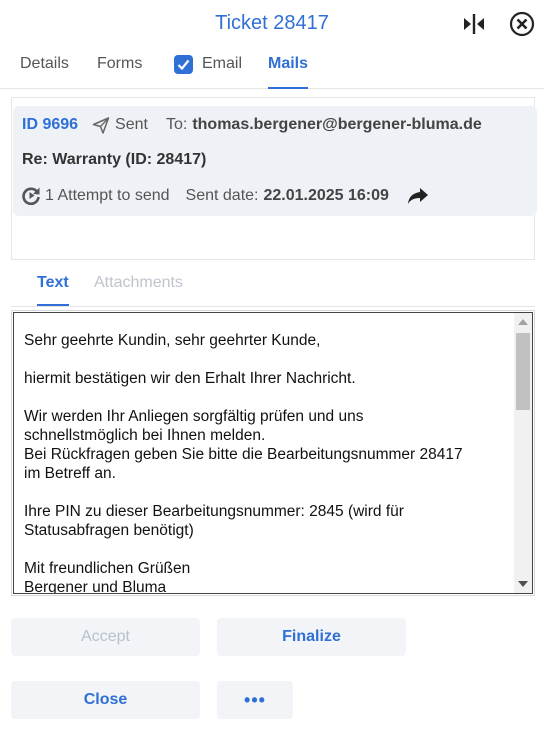 This screenshot has width=544, height=735. I want to click on more-options-button: •••, so click(255, 700).